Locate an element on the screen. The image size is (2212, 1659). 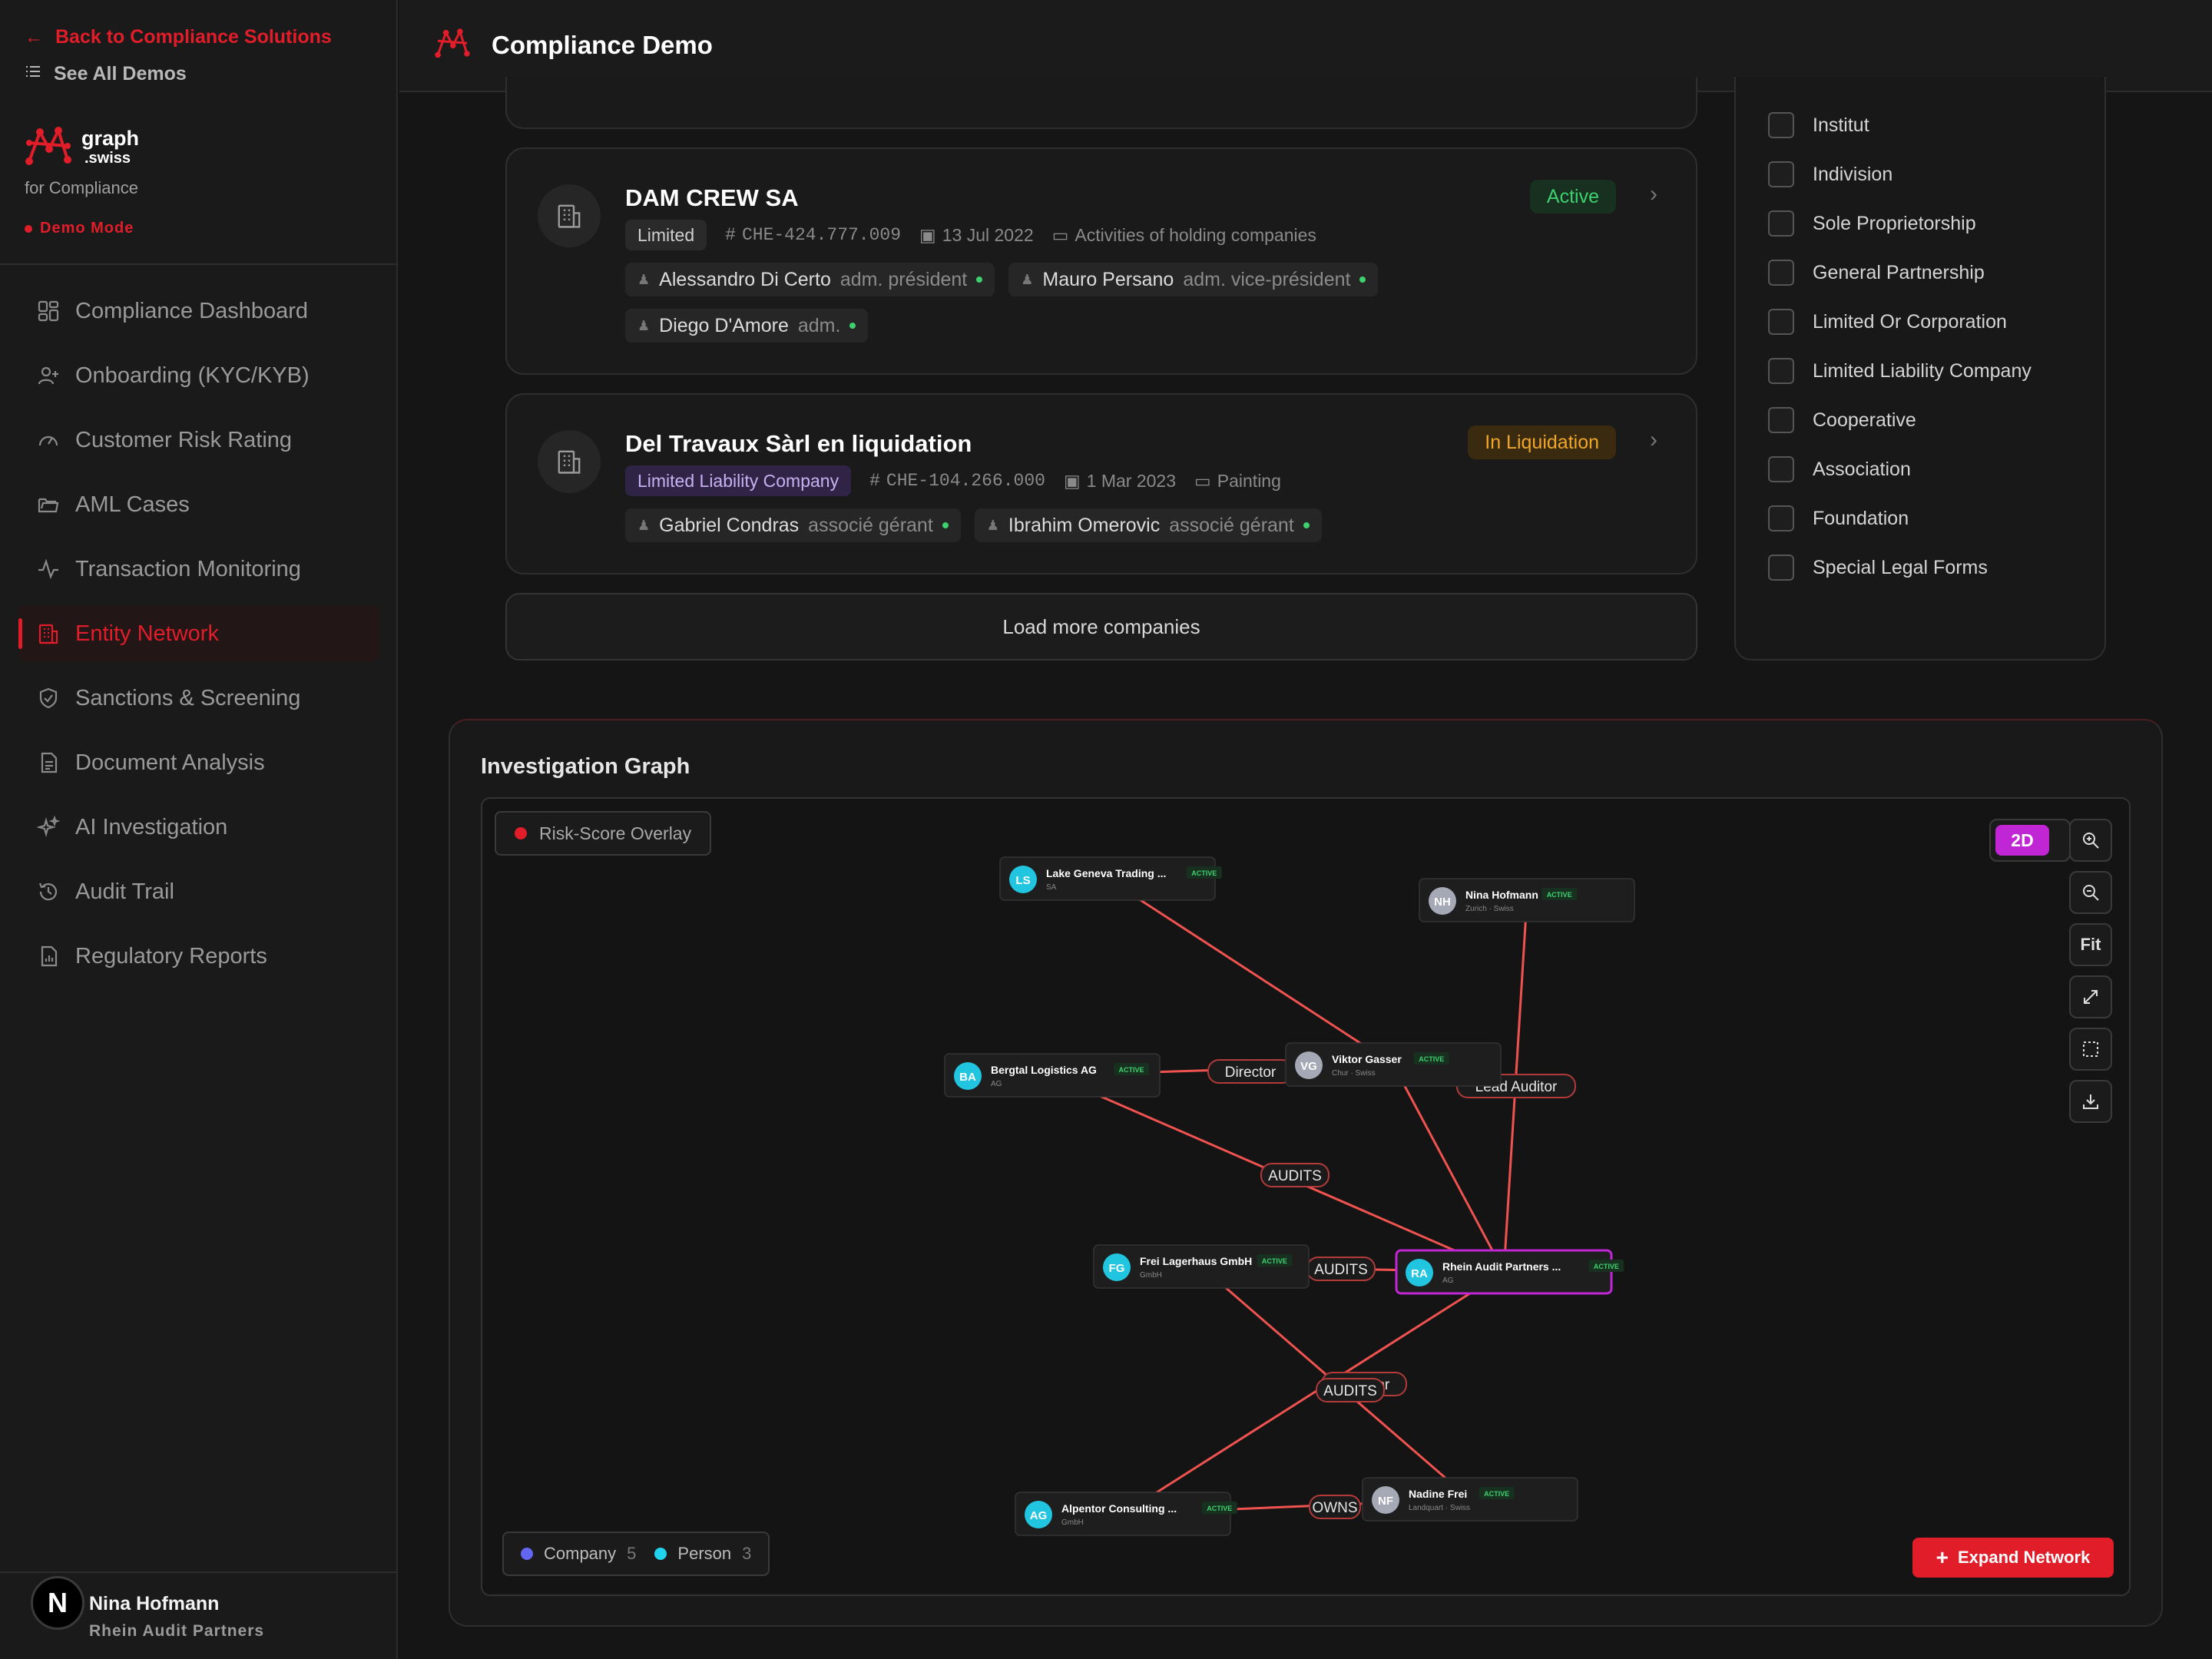
sidebar-item-audit-trail: Audit Trail is located at coordinates (198, 892).